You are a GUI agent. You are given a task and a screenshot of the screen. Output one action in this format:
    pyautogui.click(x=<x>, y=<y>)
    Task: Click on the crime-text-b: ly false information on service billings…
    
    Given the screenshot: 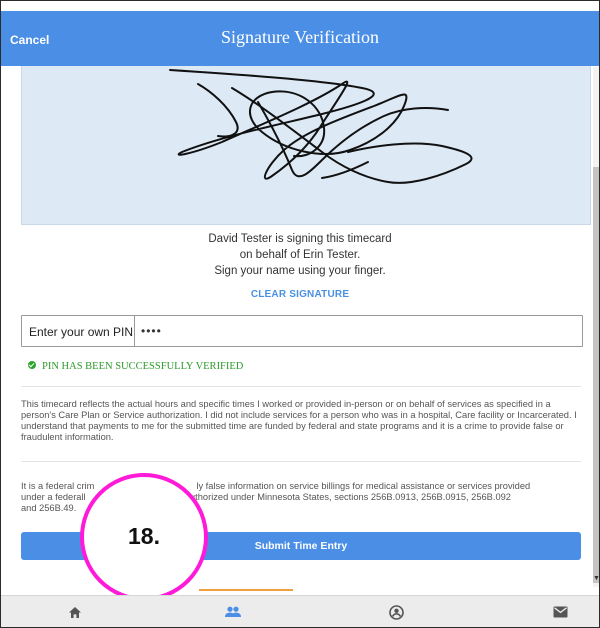 What is the action you would take?
    pyautogui.click(x=363, y=486)
    